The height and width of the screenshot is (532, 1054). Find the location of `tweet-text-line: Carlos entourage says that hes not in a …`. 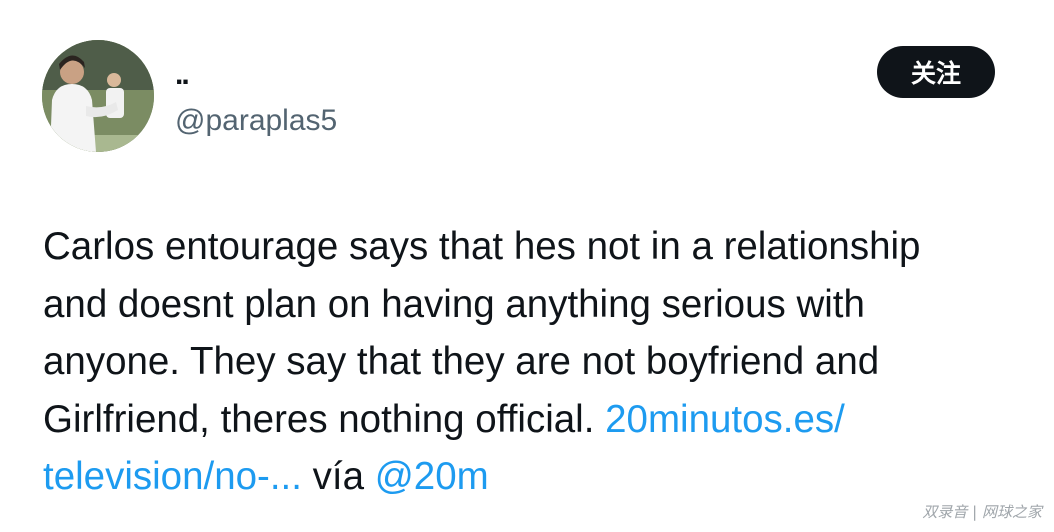

tweet-text-line: Carlos entourage says that hes not in a … is located at coordinates (482, 246).